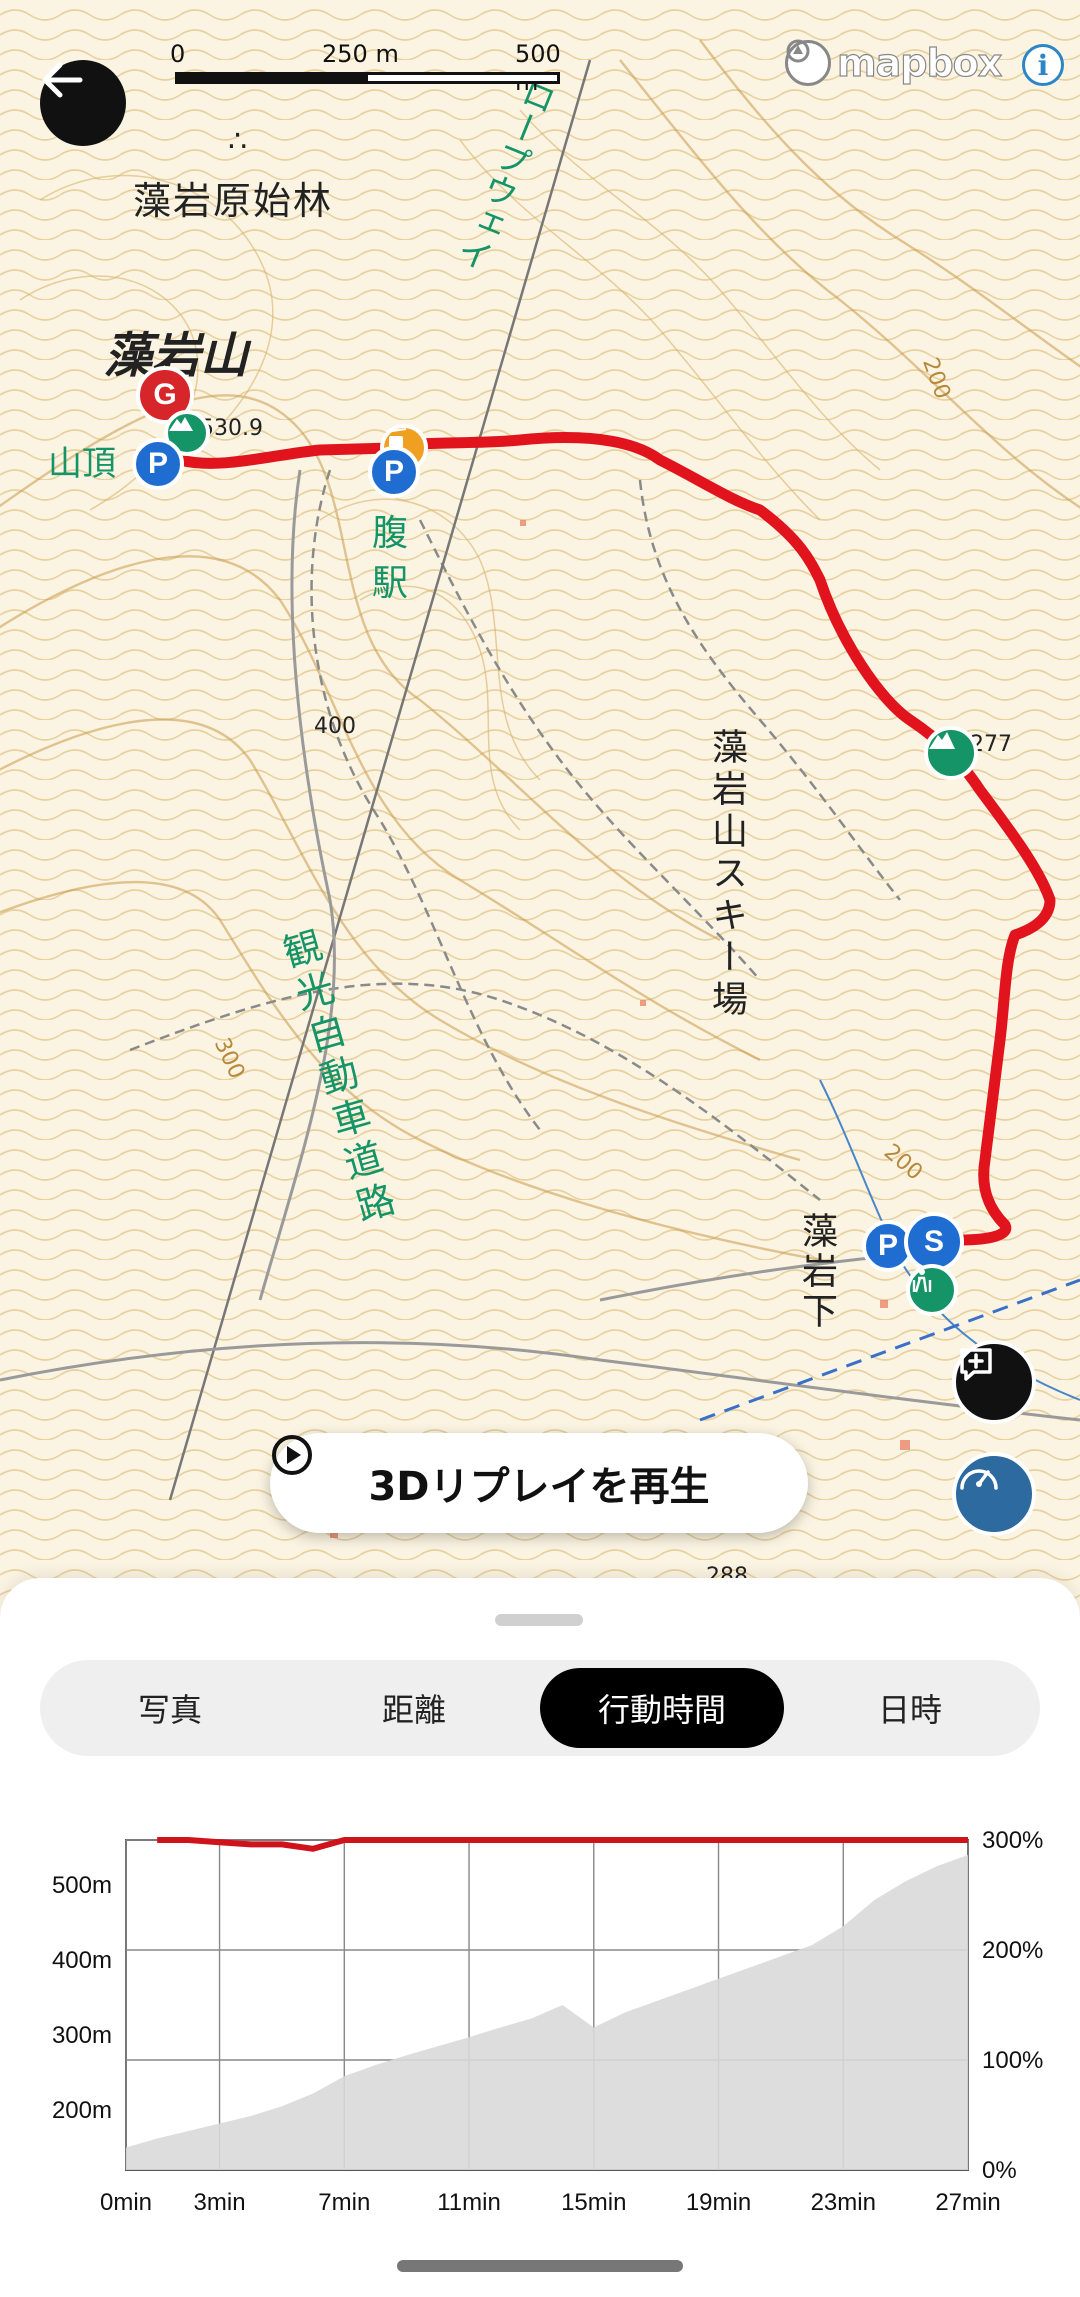 The height and width of the screenshot is (2297, 1080). Describe the element at coordinates (816, 1272) in the screenshot. I see `base-label: 藻岩下` at that location.